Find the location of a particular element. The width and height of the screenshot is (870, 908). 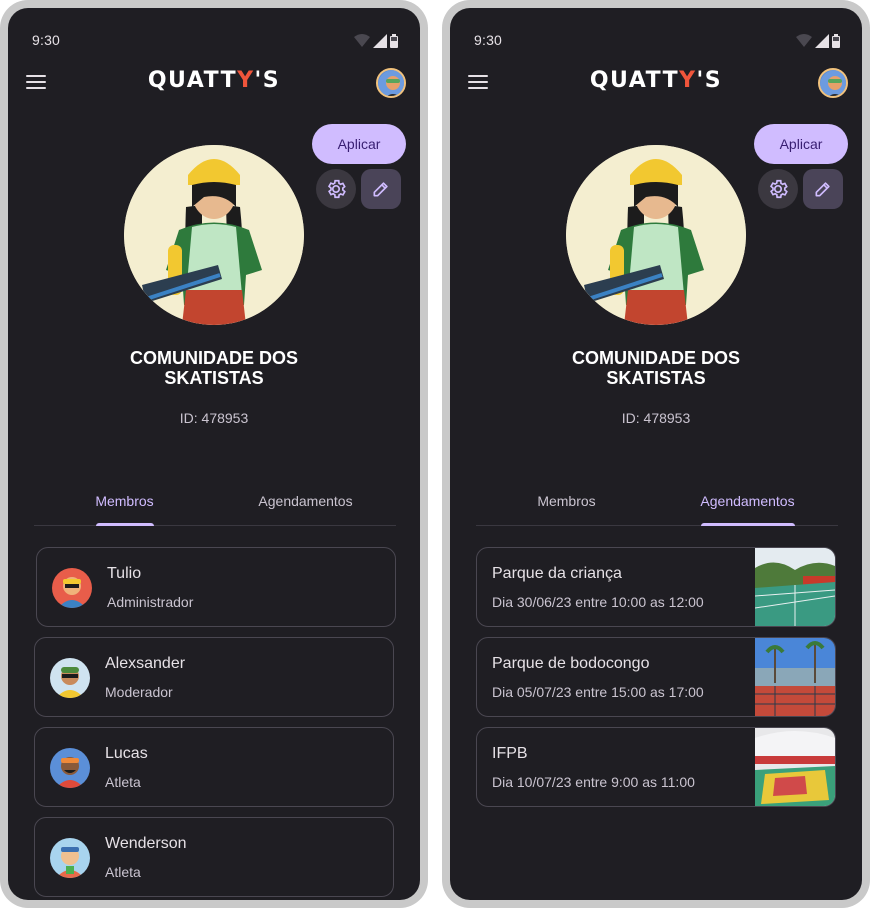

member-name: Tulio is located at coordinates (124, 573).